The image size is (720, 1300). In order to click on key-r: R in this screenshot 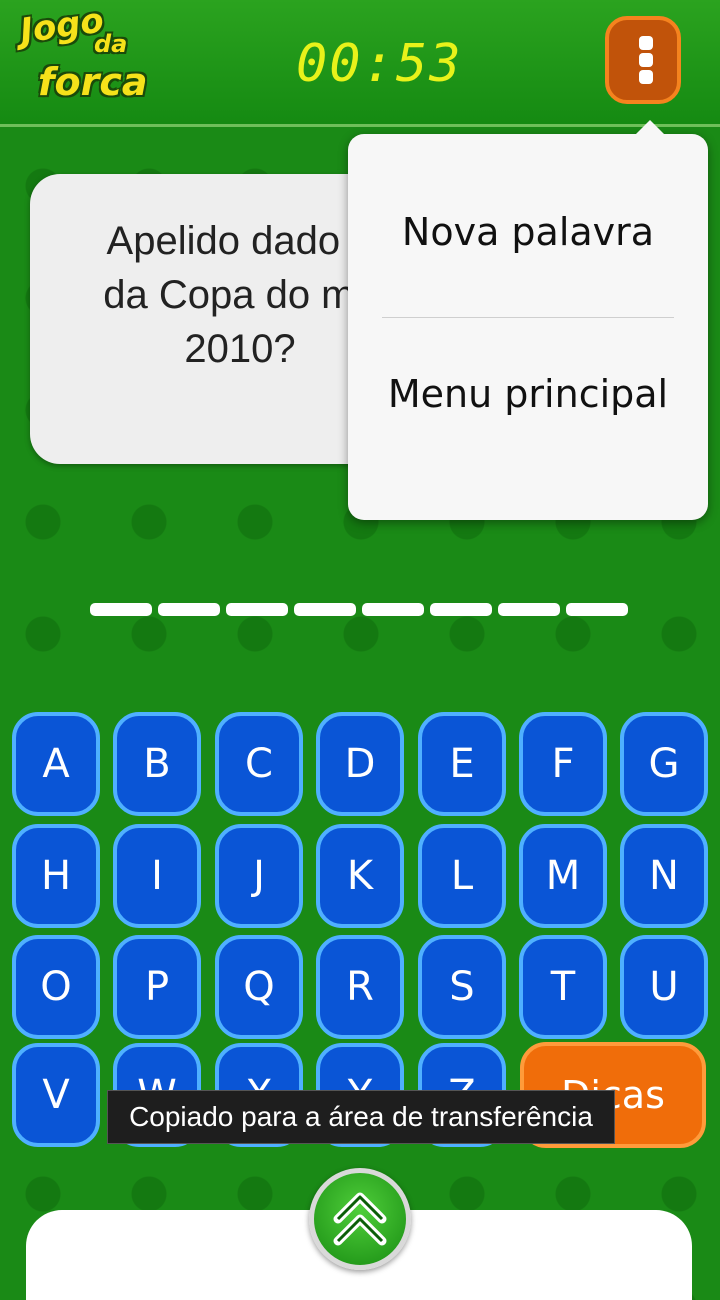, I will do `click(360, 987)`.